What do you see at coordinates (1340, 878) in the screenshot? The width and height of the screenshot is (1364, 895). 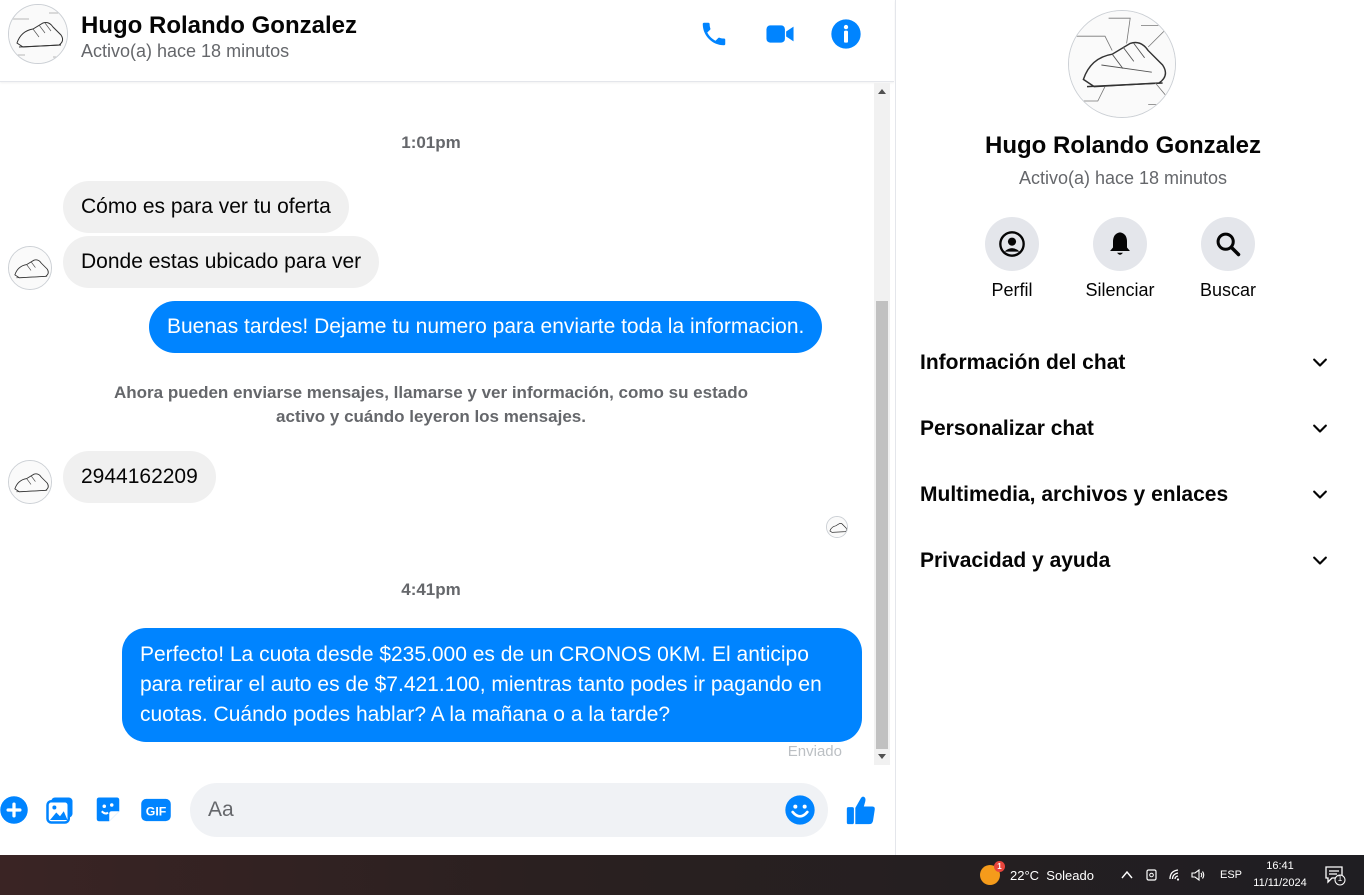 I see `notification-count: 1` at bounding box center [1340, 878].